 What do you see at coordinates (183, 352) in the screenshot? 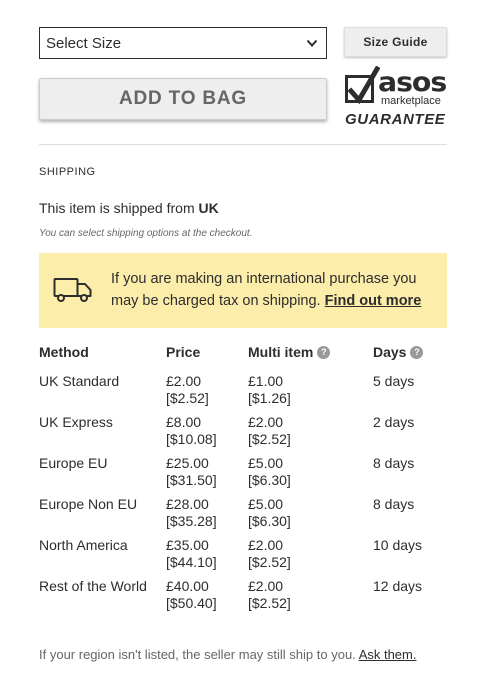
I see `header-price: Price` at bounding box center [183, 352].